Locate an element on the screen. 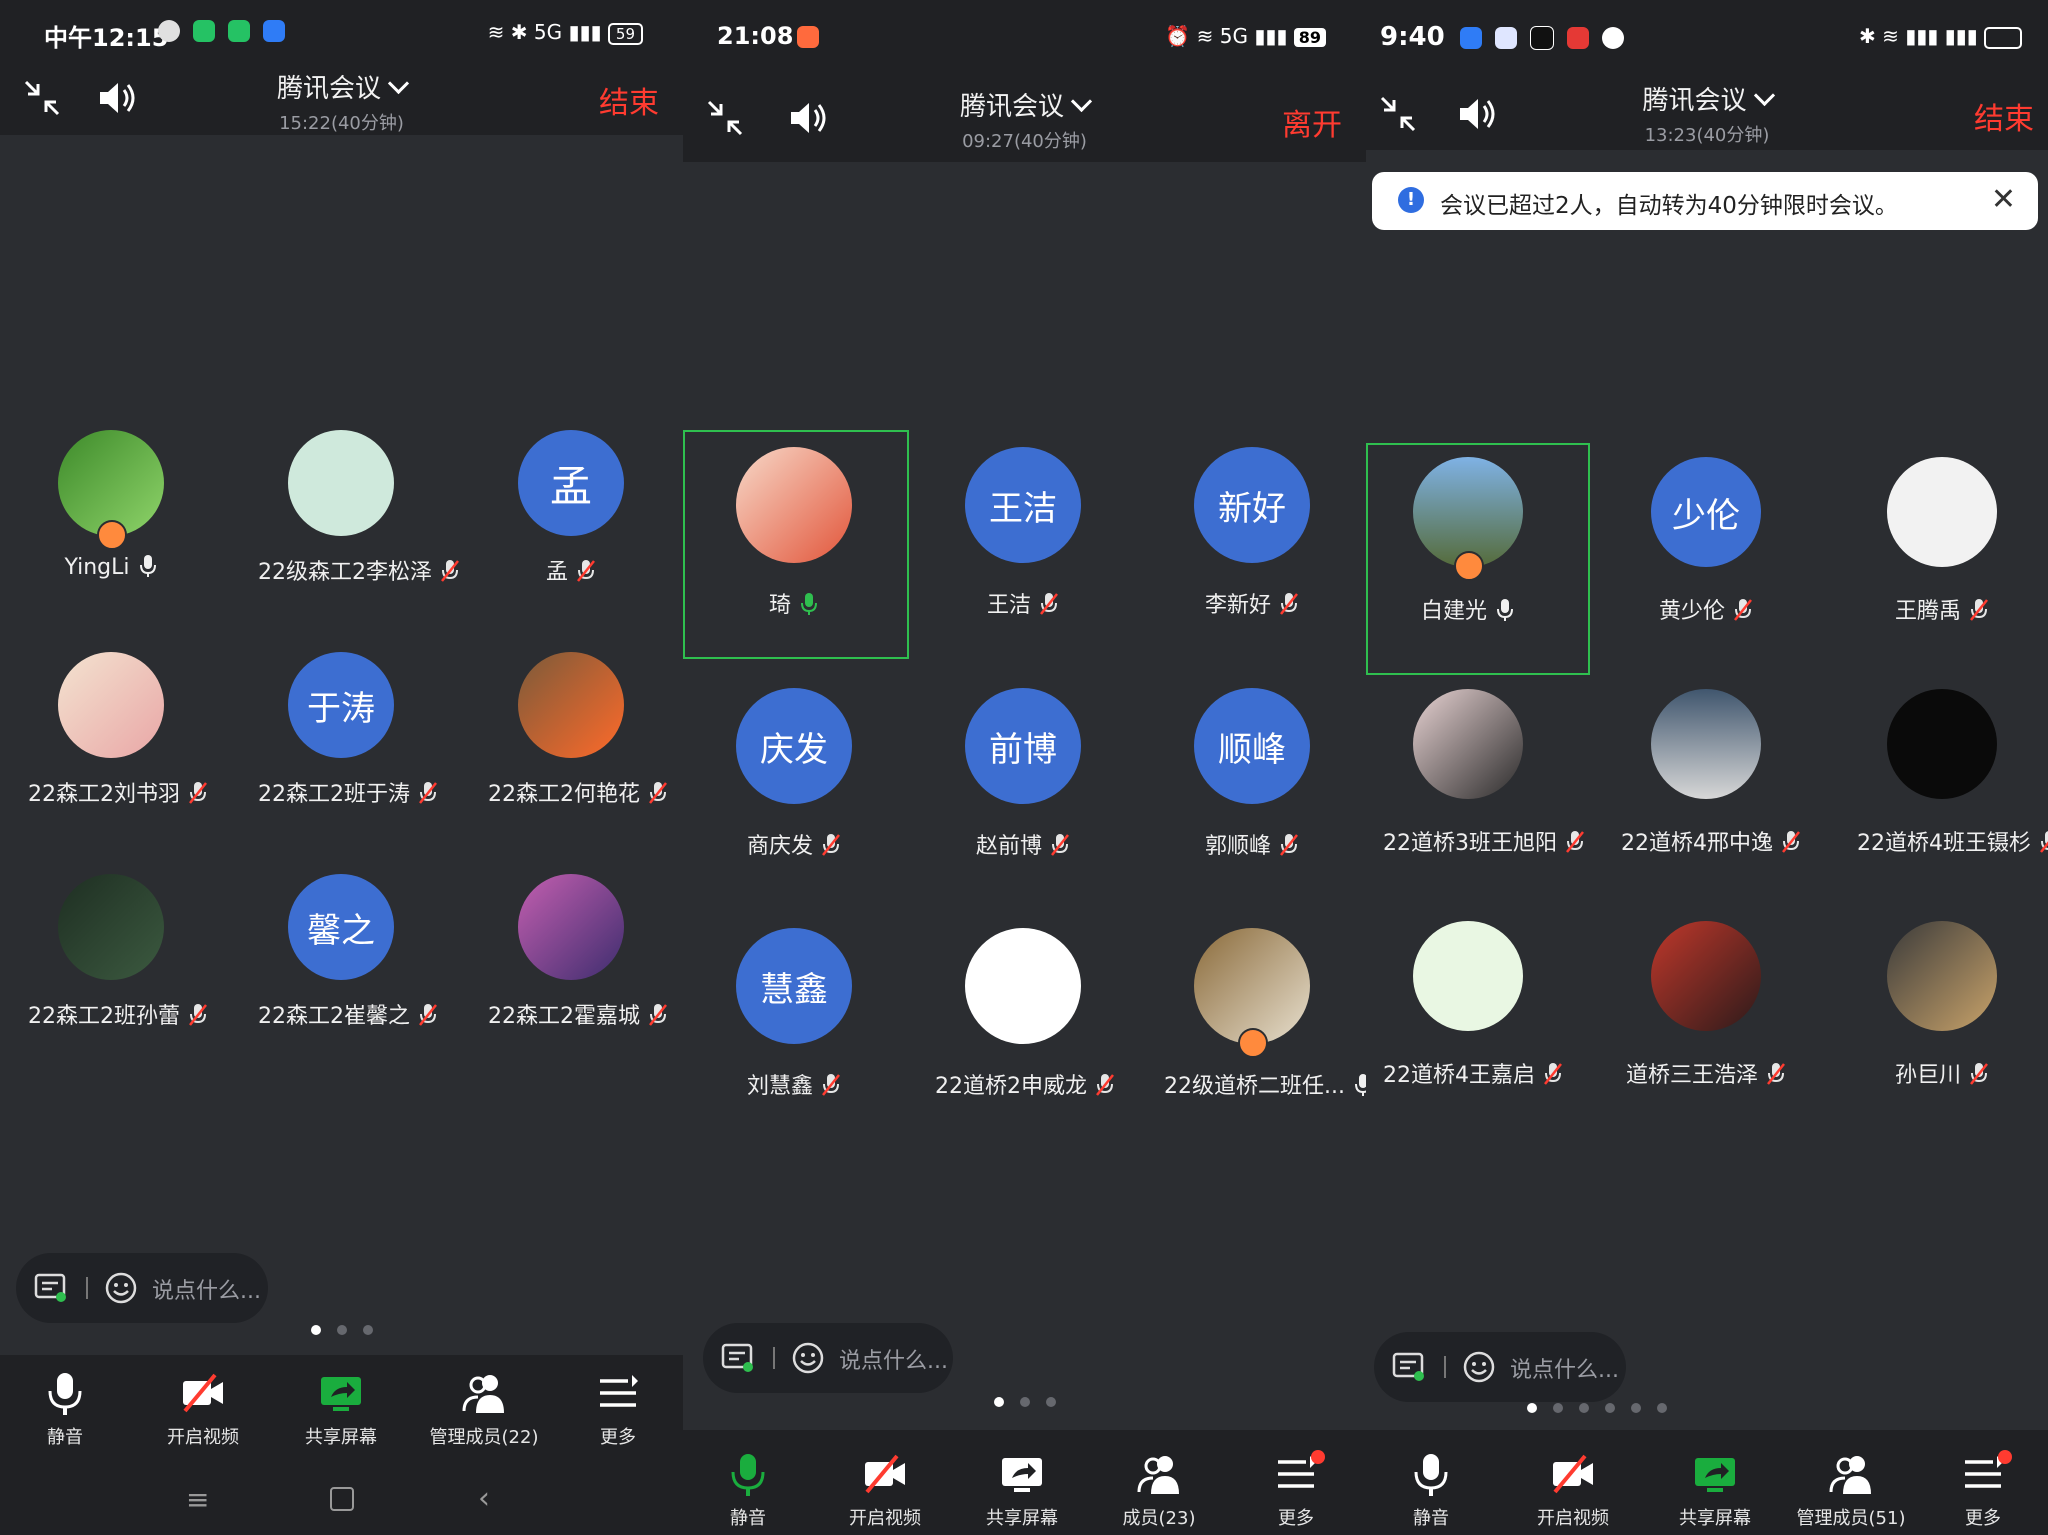 This screenshot has width=2048, height=1535. participant-tile: 孙巨川 is located at coordinates (1942, 1009).